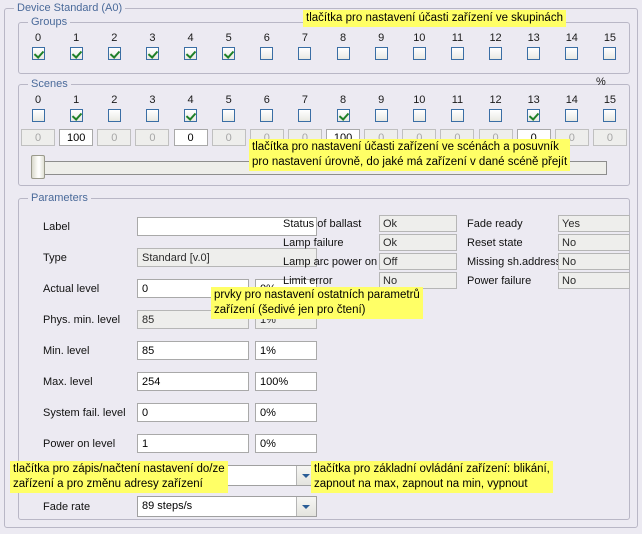 The width and height of the screenshot is (642, 534). I want to click on parameter-percent-7: 0%, so click(286, 443).